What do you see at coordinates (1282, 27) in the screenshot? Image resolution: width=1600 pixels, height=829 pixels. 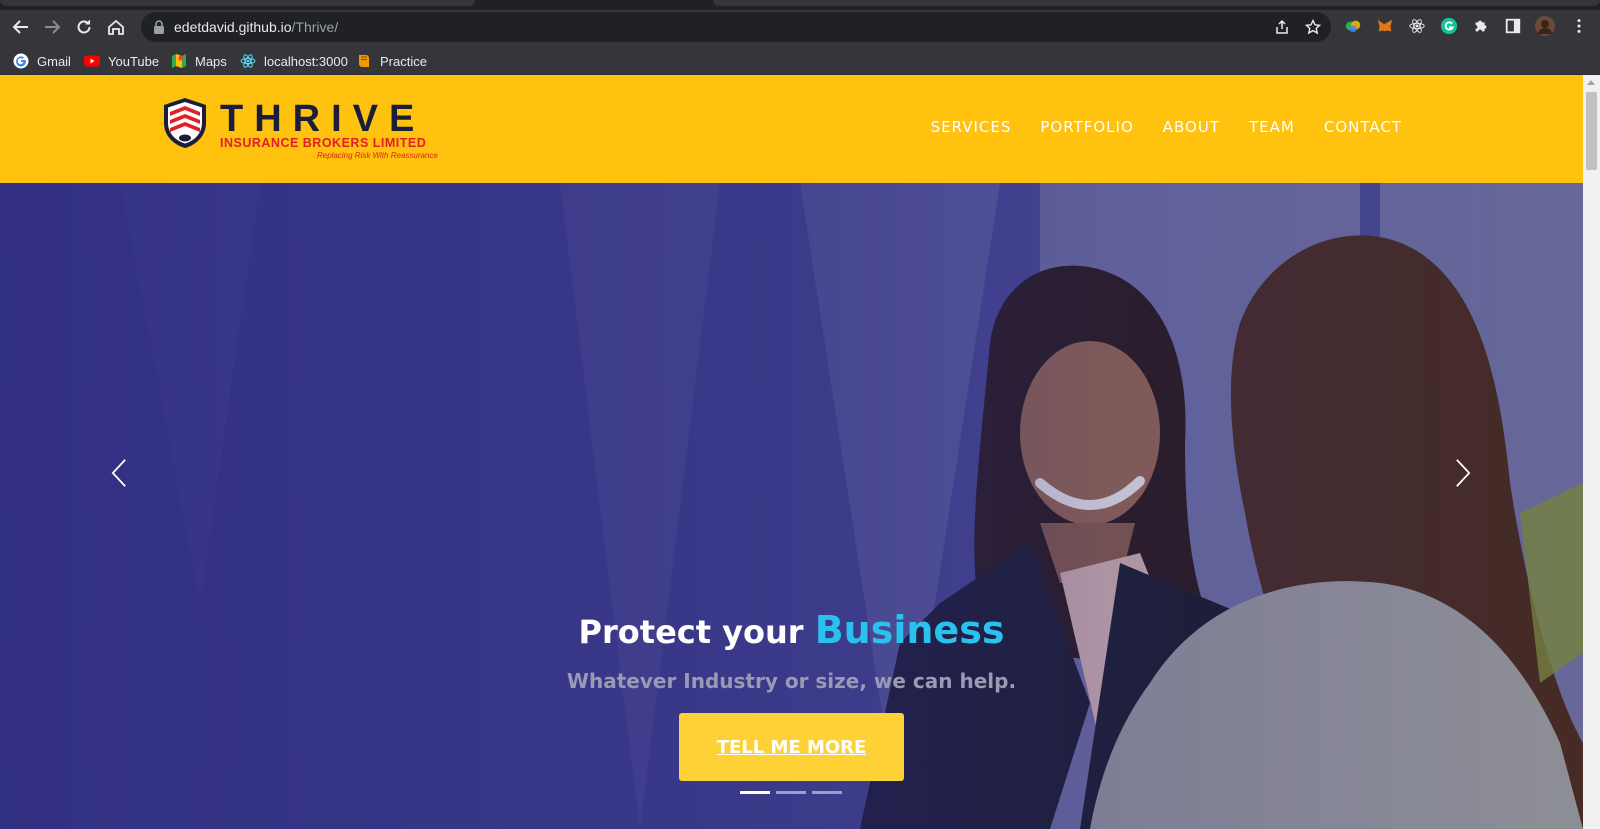 I see `share-icon` at bounding box center [1282, 27].